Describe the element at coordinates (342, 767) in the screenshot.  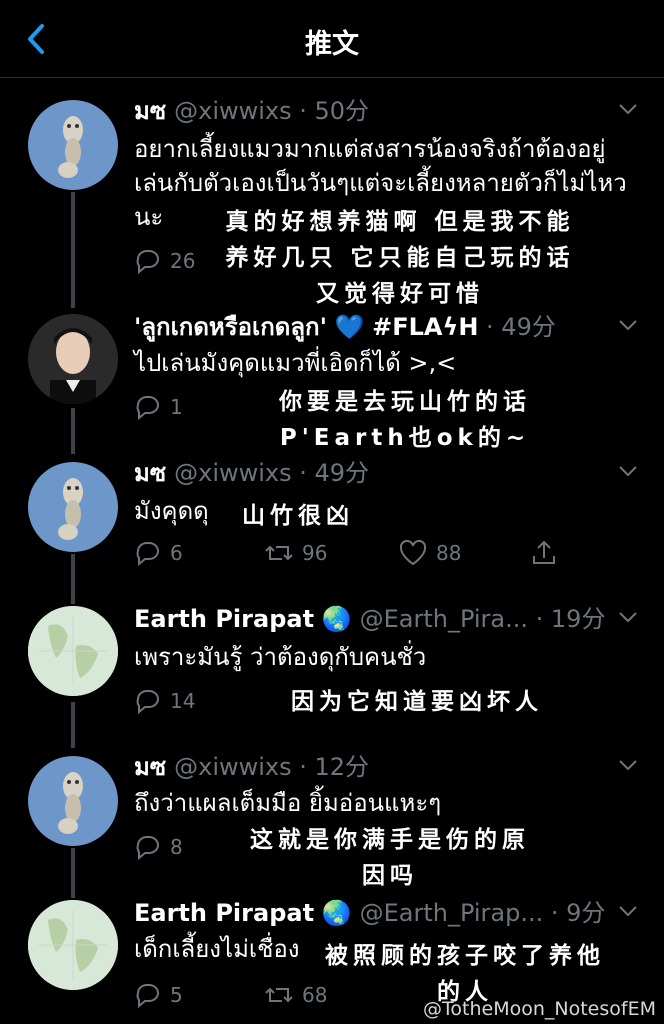
I see `timestamp: 12分` at that location.